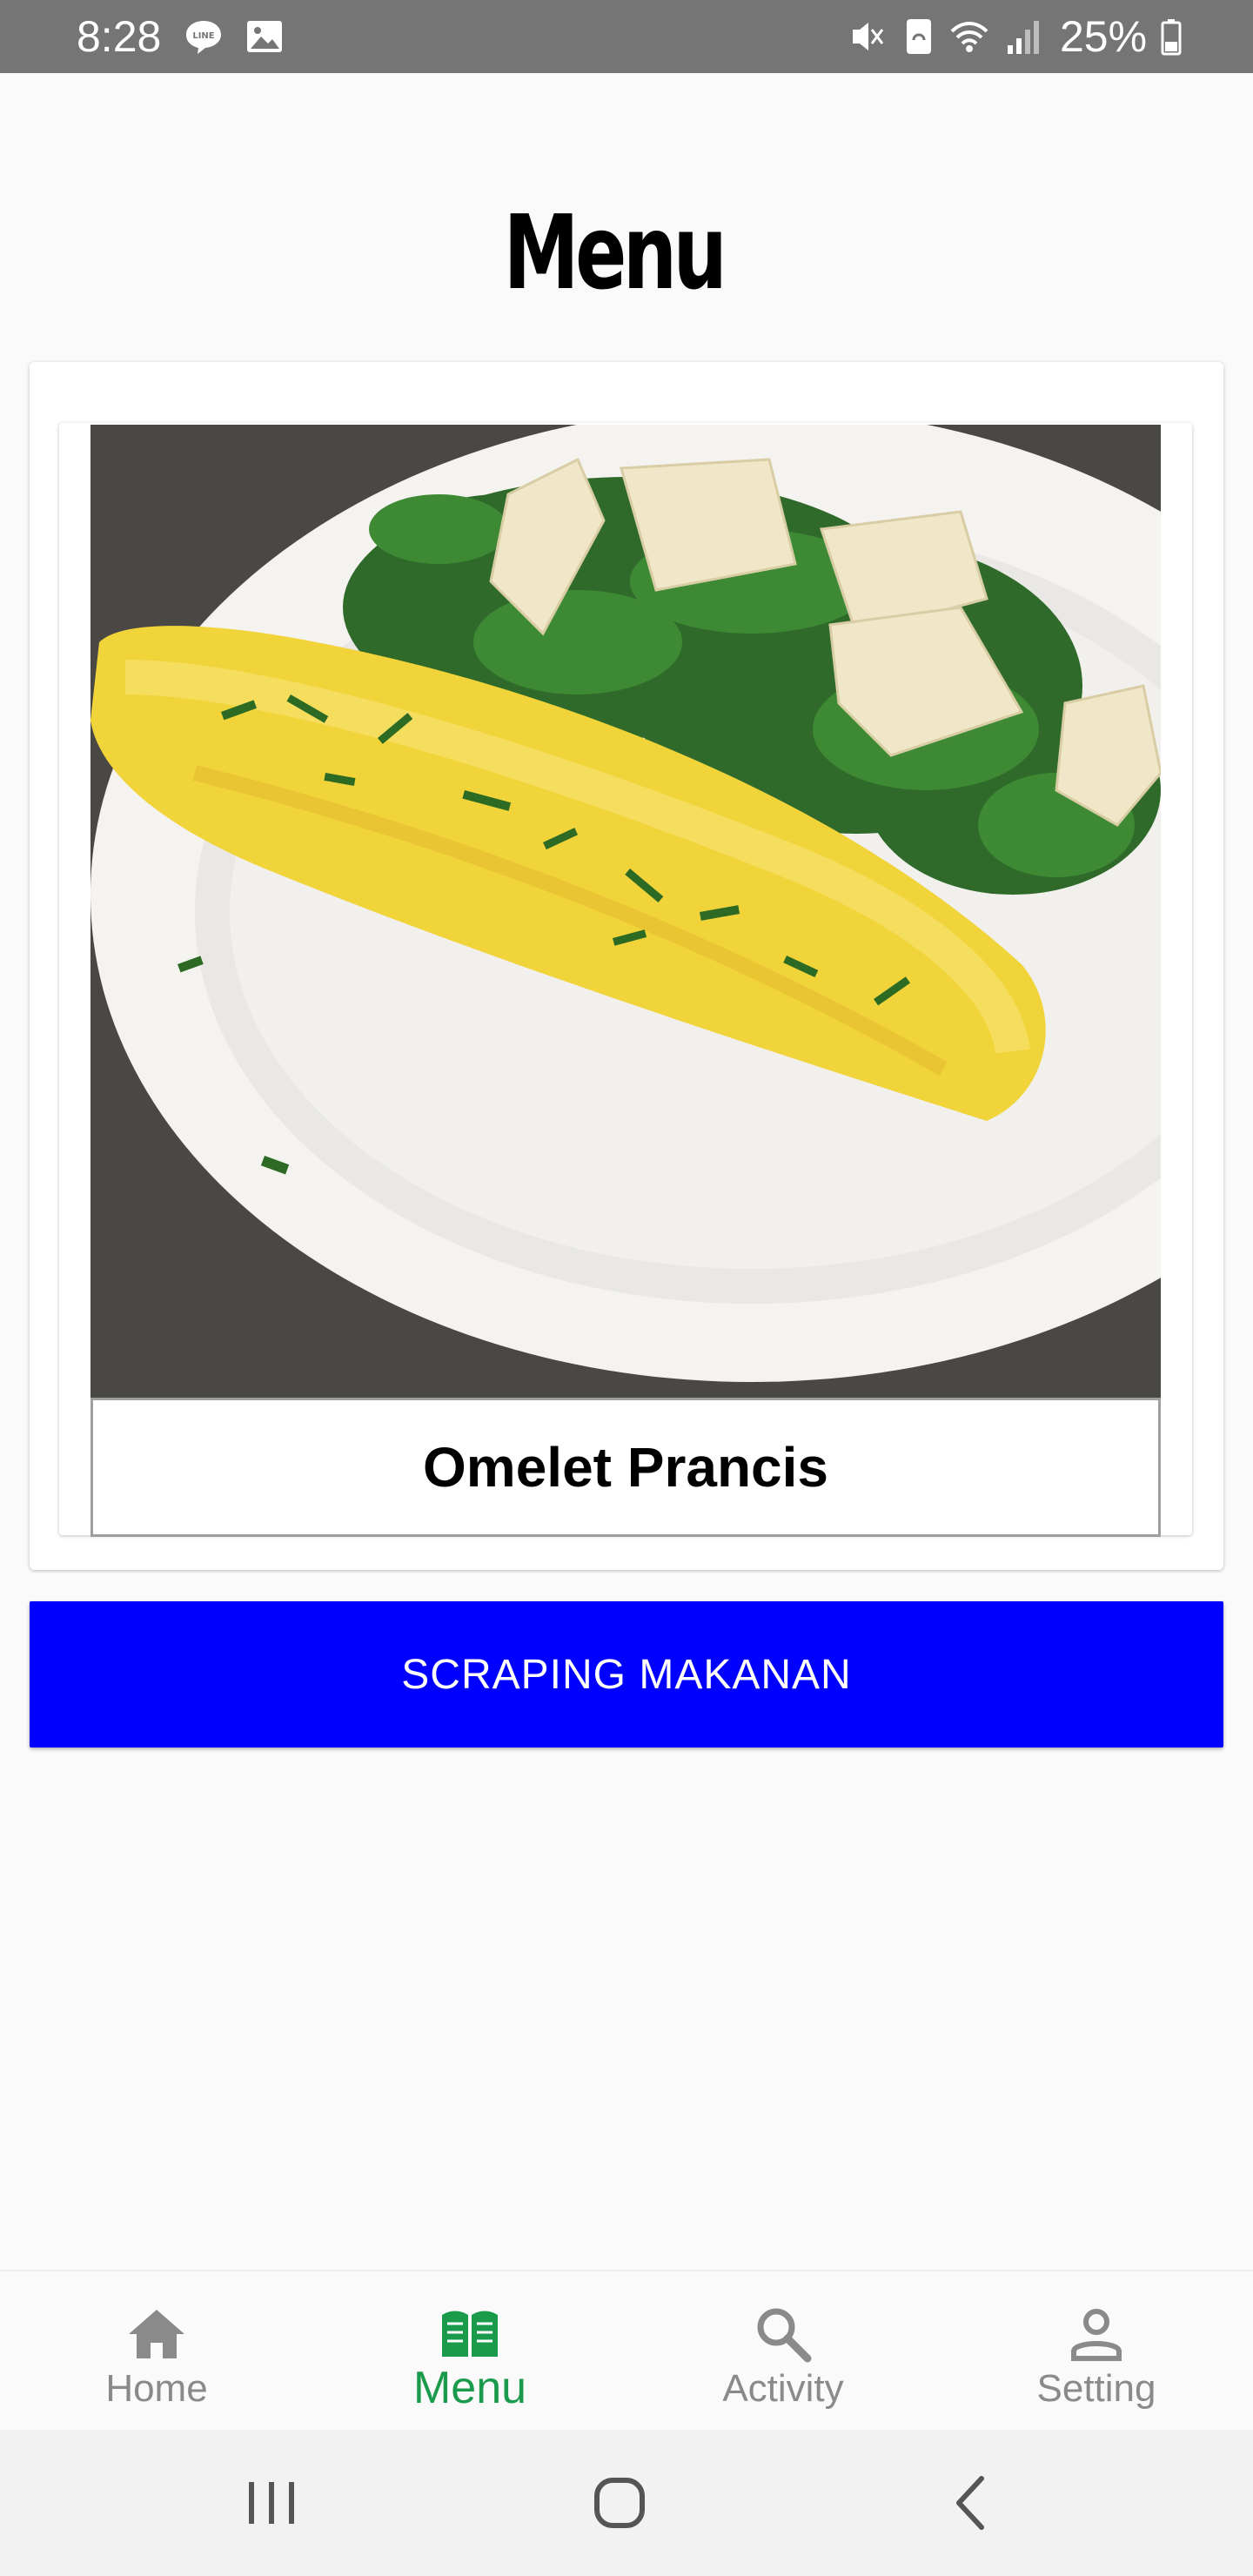 The height and width of the screenshot is (2576, 1253). I want to click on bottom-navigation: Home Menu Activity Setting, so click(626, 2350).